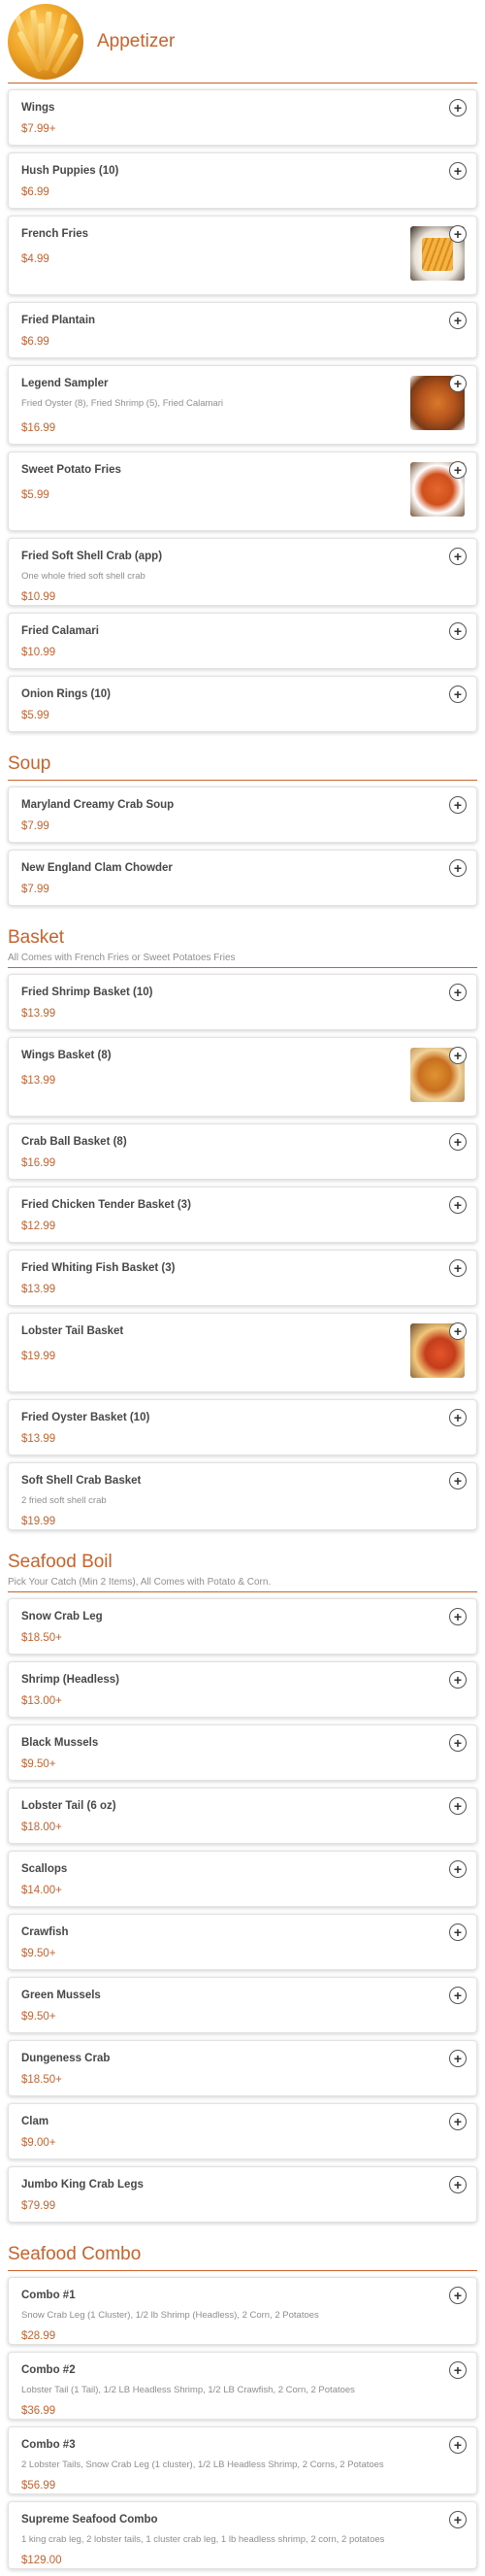 The width and height of the screenshot is (485, 2576). Describe the element at coordinates (71, 470) in the screenshot. I see `item-name: Sweet Potato Fries` at that location.